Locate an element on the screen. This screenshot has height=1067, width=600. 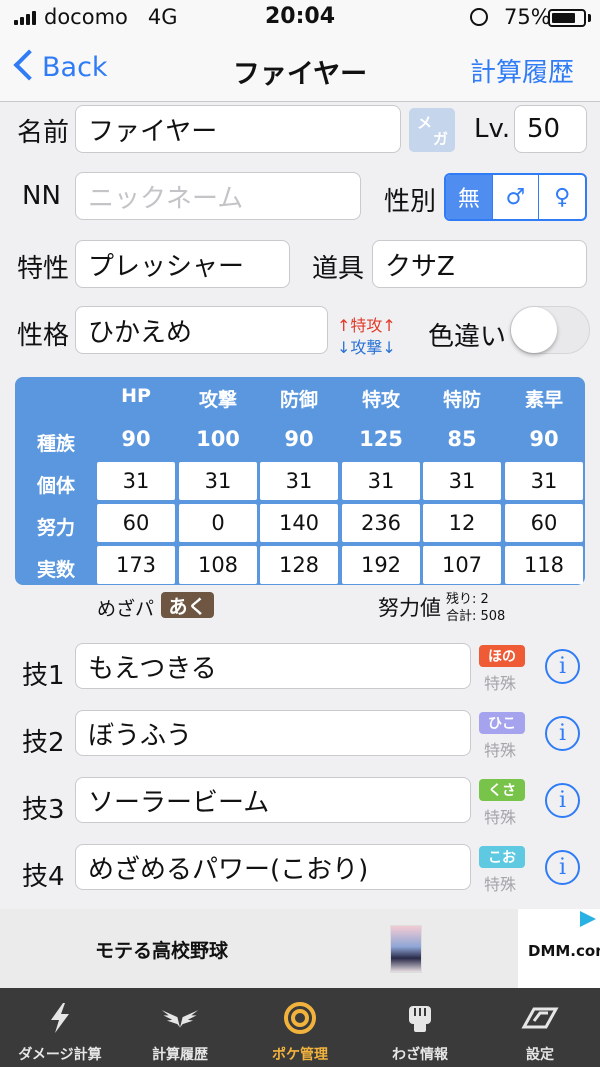
nature-boost-indicator: ↑特攻↑ is located at coordinates (366, 325).